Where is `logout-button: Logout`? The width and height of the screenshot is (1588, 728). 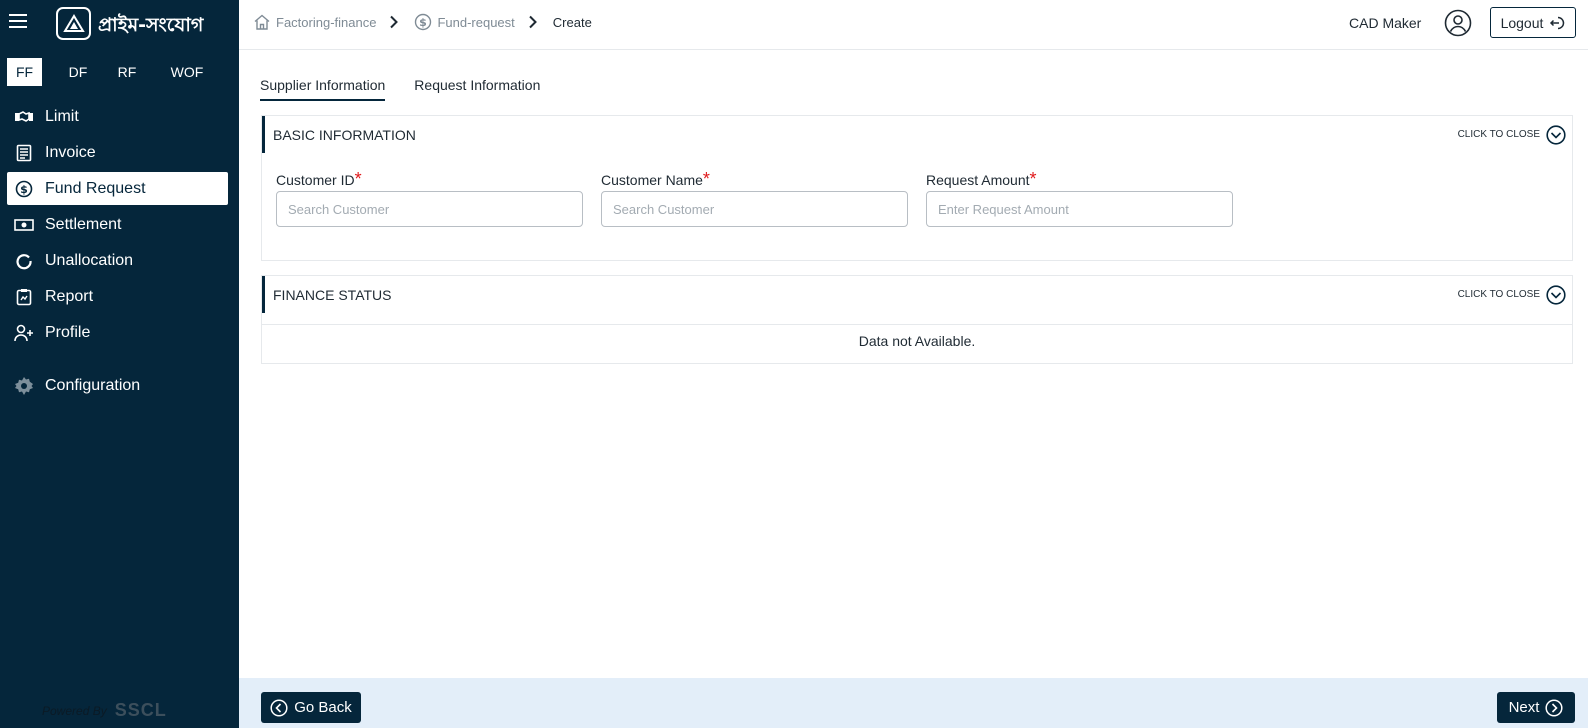
logout-button: Logout is located at coordinates (1533, 22).